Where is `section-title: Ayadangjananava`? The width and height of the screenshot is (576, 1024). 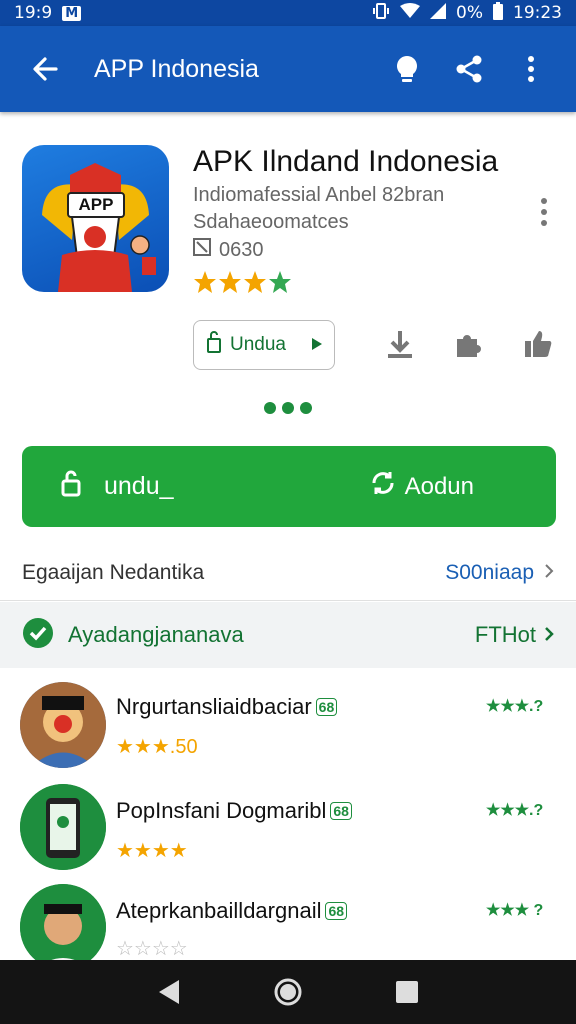
section-title: Ayadangjananava is located at coordinates (156, 634).